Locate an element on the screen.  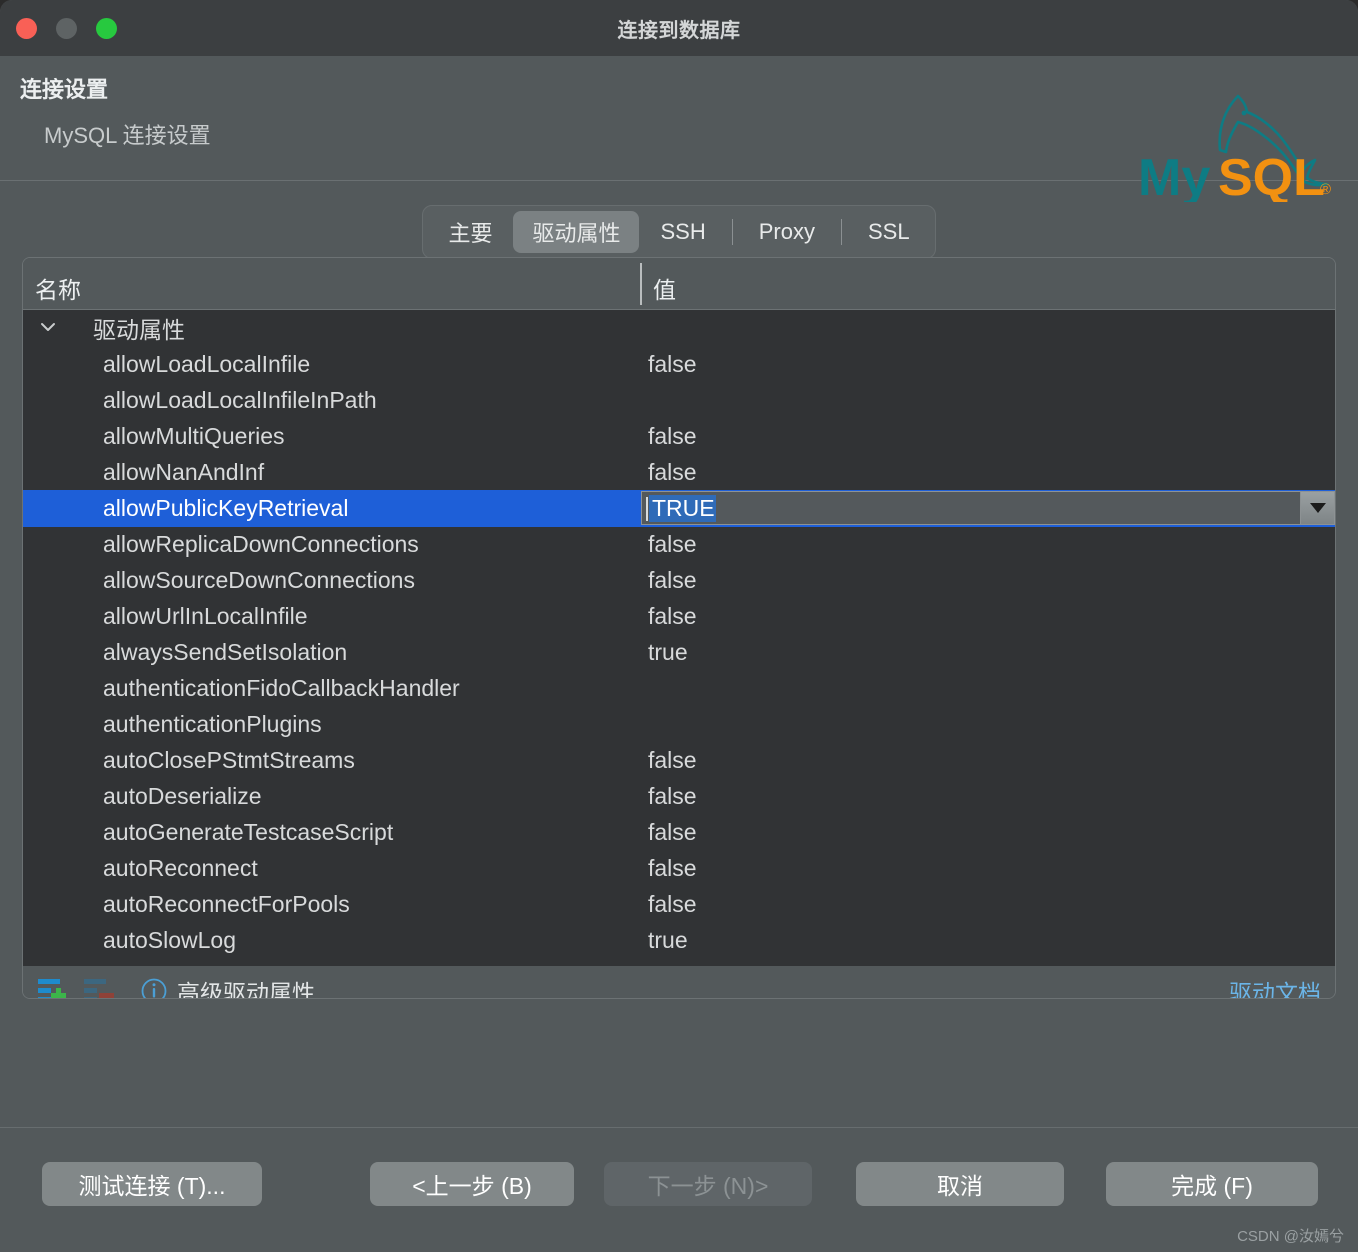
property-name: autoReconnect is located at coordinates (180, 867).